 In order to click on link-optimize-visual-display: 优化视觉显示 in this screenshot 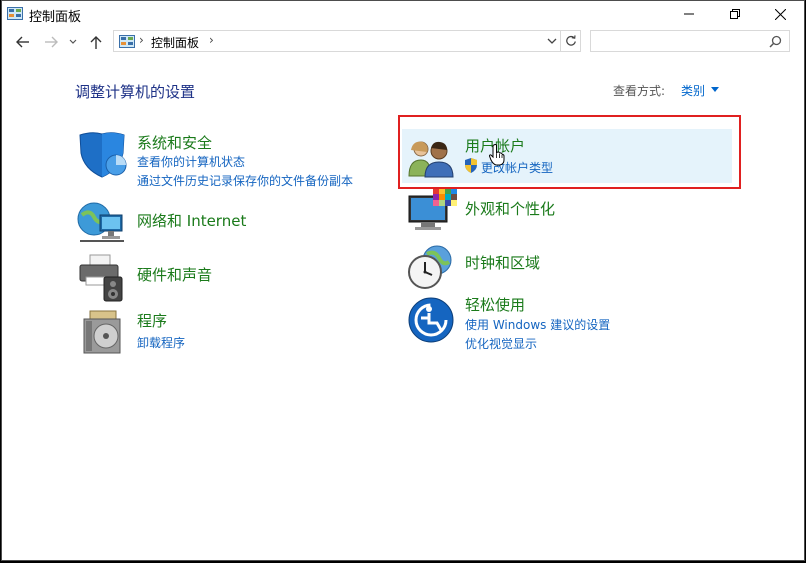, I will do `click(501, 343)`.